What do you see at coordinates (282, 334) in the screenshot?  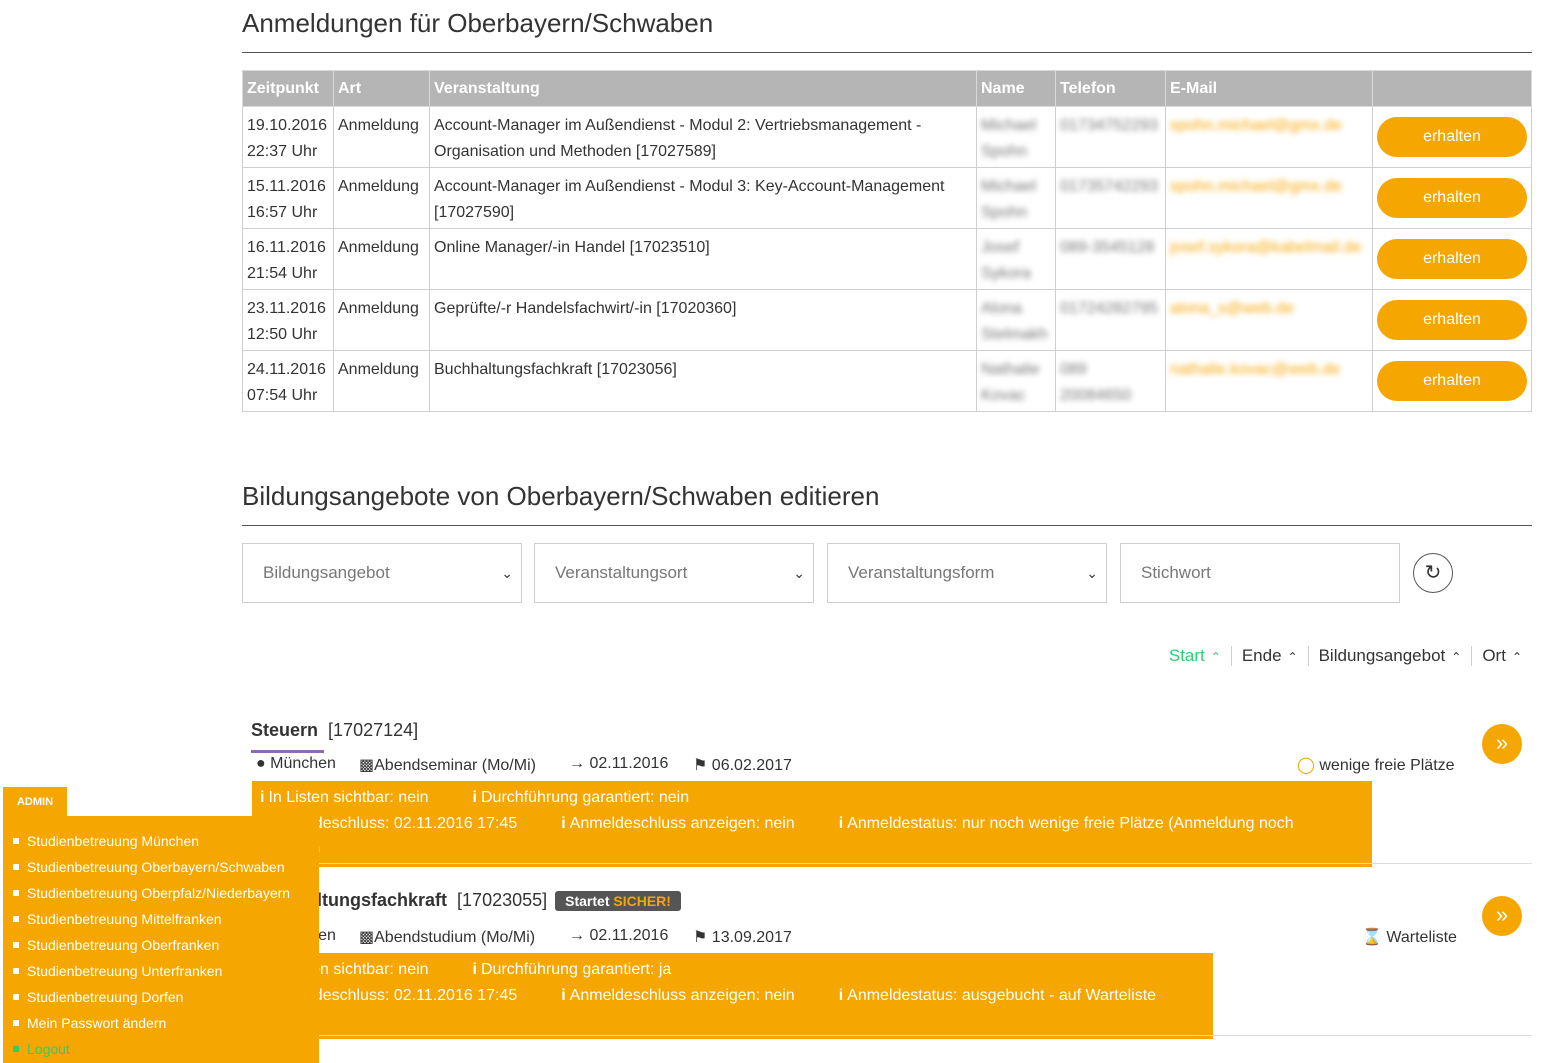 I see `time-text: 12:50 Uhr` at bounding box center [282, 334].